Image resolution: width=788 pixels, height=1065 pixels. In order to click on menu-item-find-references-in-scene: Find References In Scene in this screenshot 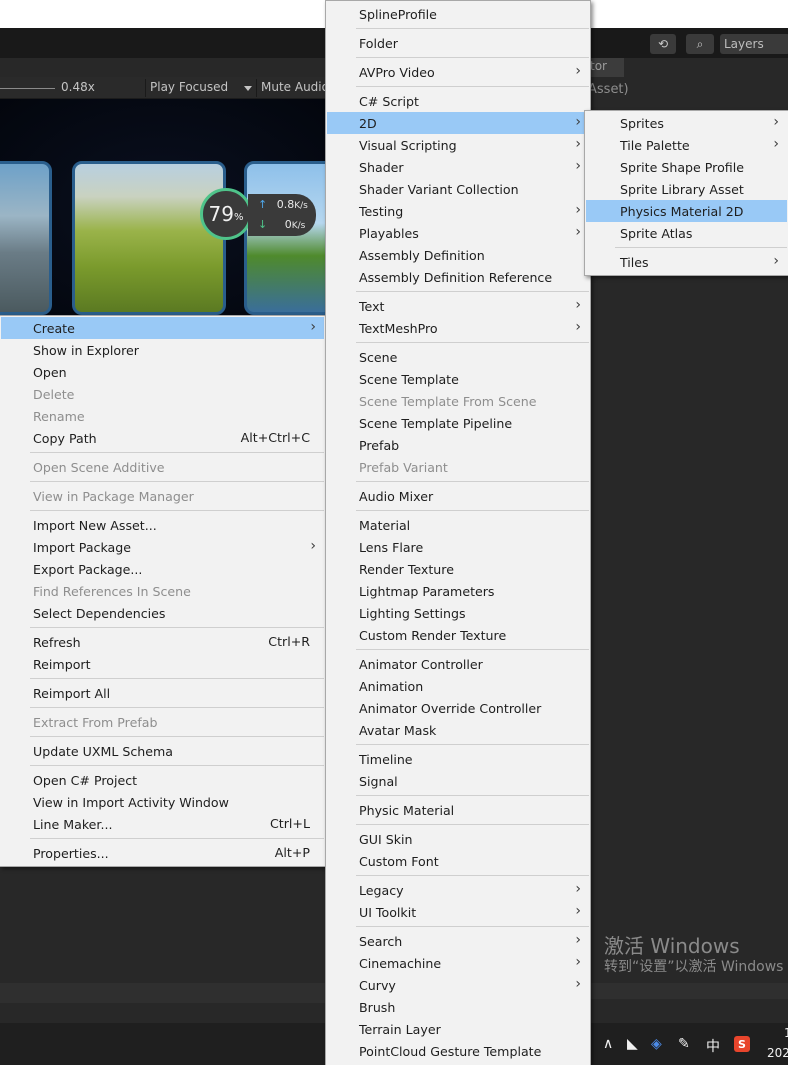, I will do `click(162, 591)`.